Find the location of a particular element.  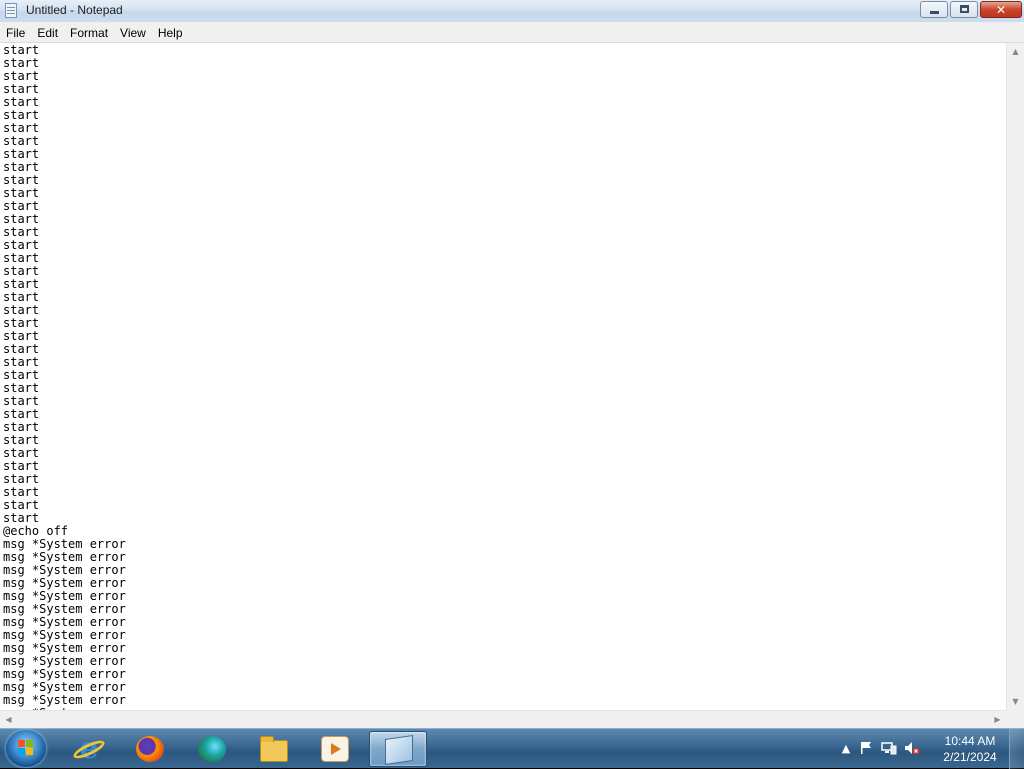

window-title: Untitled - Notepad is located at coordinates (74, 10).